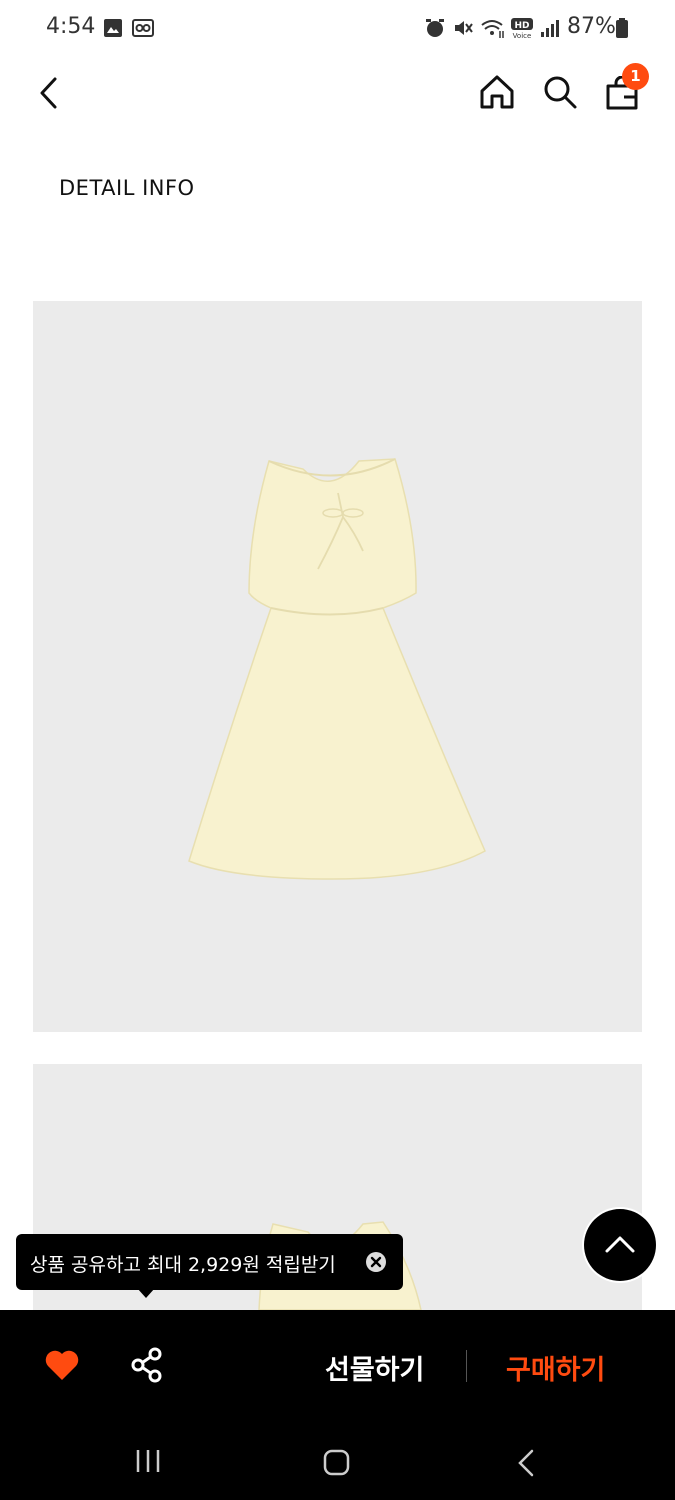 The image size is (675, 1500). I want to click on hd-voice-icon: HD Voice, so click(522, 28).